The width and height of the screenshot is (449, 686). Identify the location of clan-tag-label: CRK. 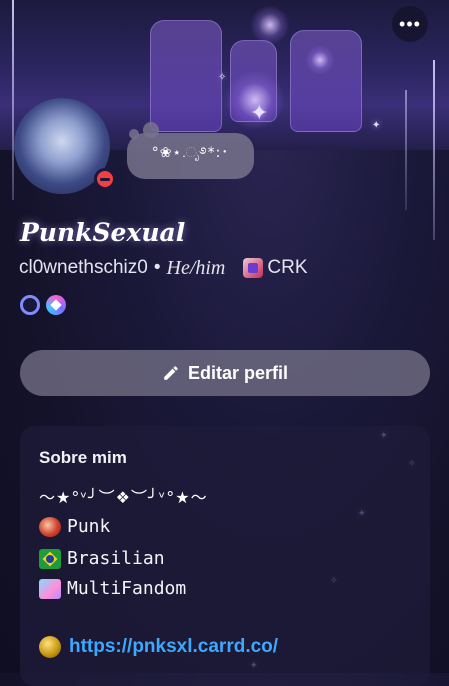
(287, 267).